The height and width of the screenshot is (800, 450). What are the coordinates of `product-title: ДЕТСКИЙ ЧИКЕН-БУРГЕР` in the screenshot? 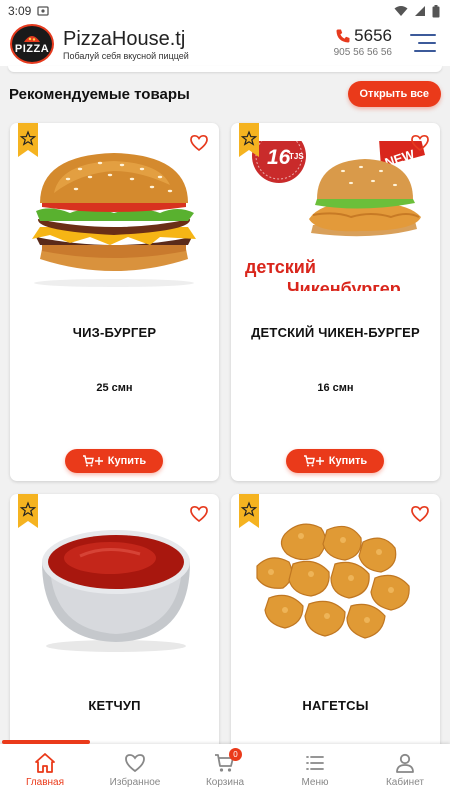 It's located at (335, 332).